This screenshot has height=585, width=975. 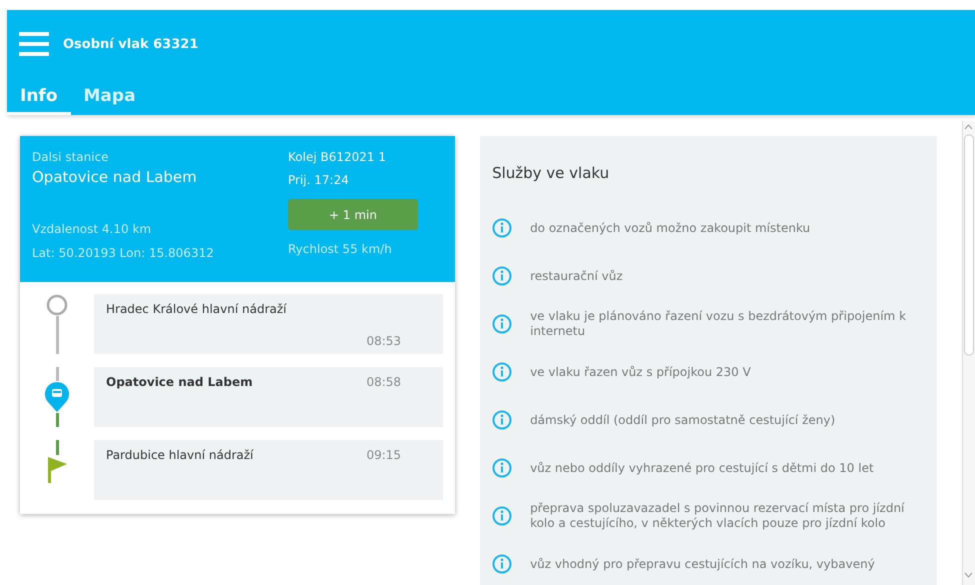 I want to click on tab: Info, so click(x=39, y=98).